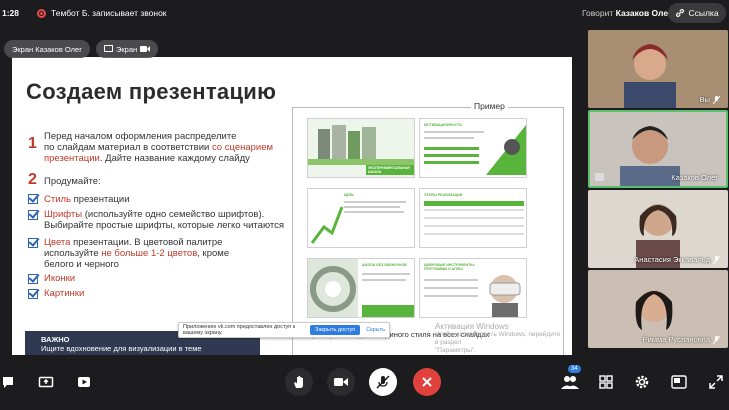 The width and height of the screenshot is (729, 410). Describe the element at coordinates (672, 259) in the screenshot. I see `participant-name-label: Анастасия Эккавальд` at that location.